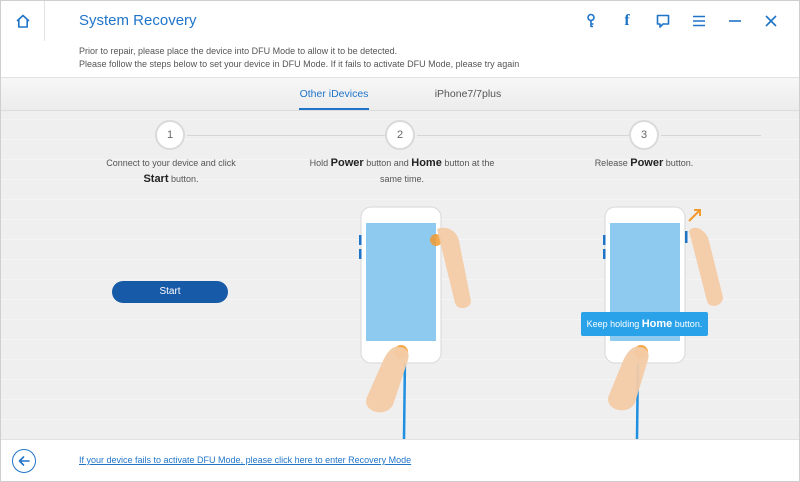 Image resolution: width=800 pixels, height=482 pixels. I want to click on keep-holding-tooltip: Keep holding Home button., so click(644, 324).